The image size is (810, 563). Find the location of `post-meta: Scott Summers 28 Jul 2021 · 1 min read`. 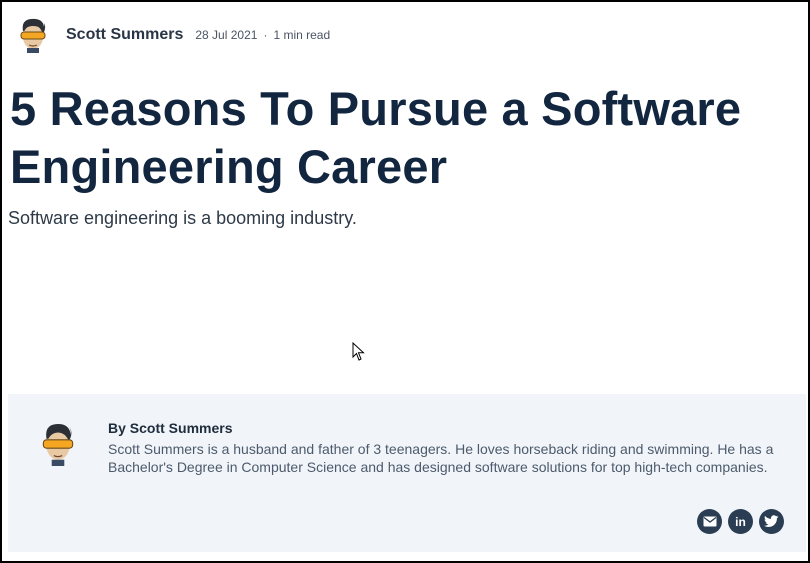

post-meta: Scott Summers 28 Jul 2021 · 1 min read is located at coordinates (173, 35).